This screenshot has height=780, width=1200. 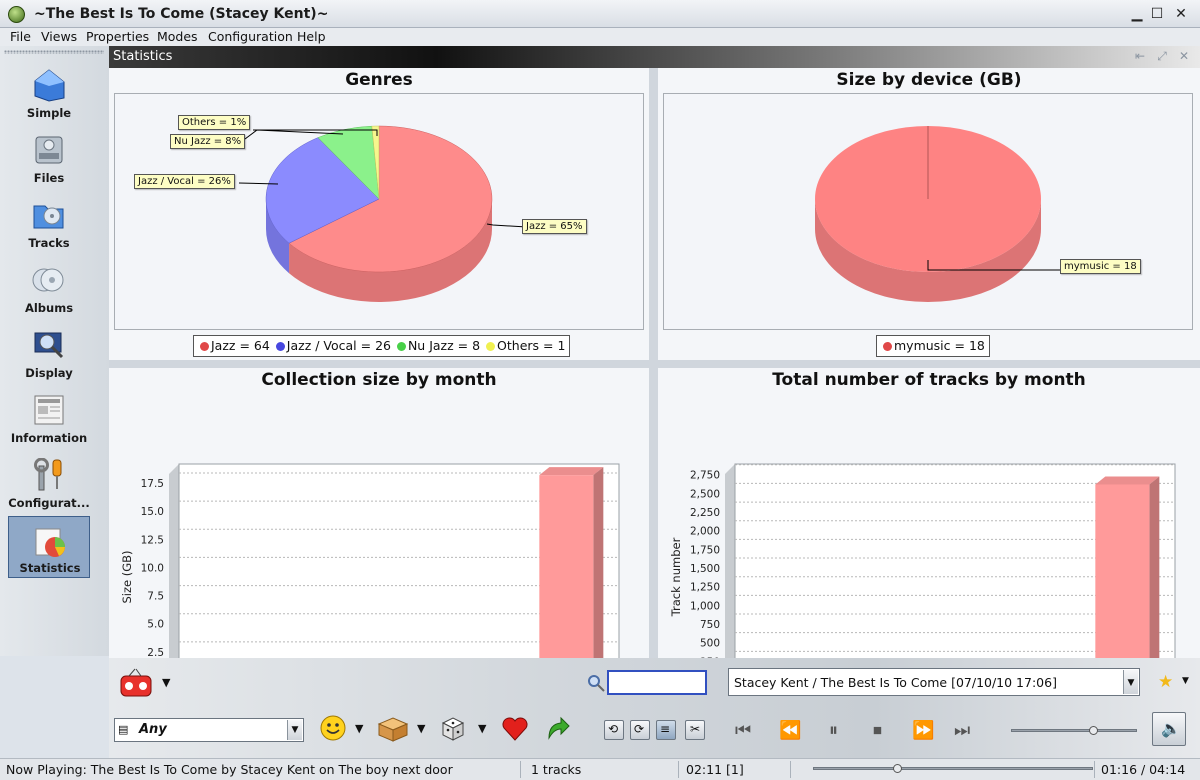 What do you see at coordinates (48, 217) in the screenshot?
I see `folder-music-icon` at bounding box center [48, 217].